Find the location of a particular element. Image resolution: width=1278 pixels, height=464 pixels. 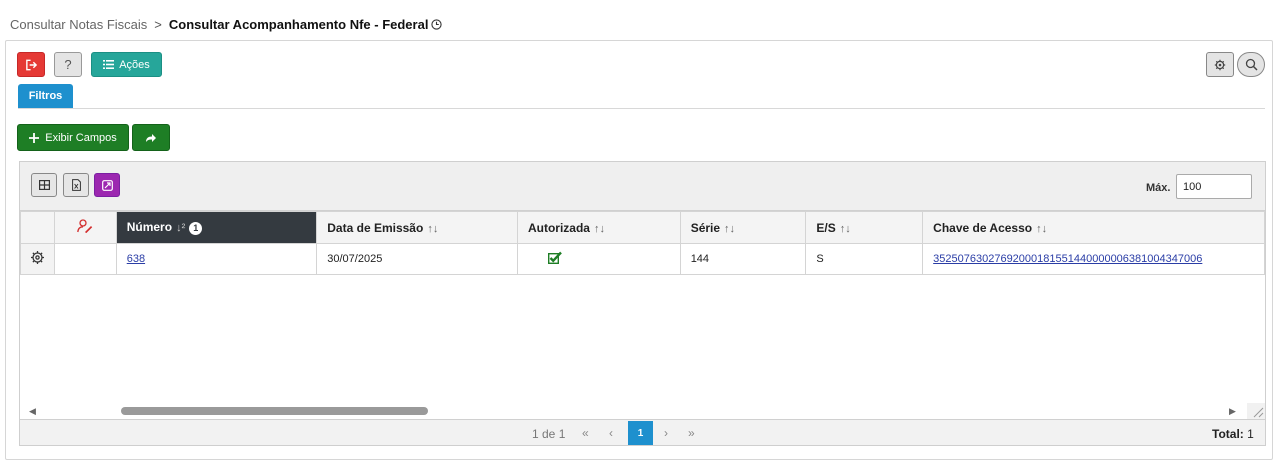

current-page-button: 1 is located at coordinates (640, 433).